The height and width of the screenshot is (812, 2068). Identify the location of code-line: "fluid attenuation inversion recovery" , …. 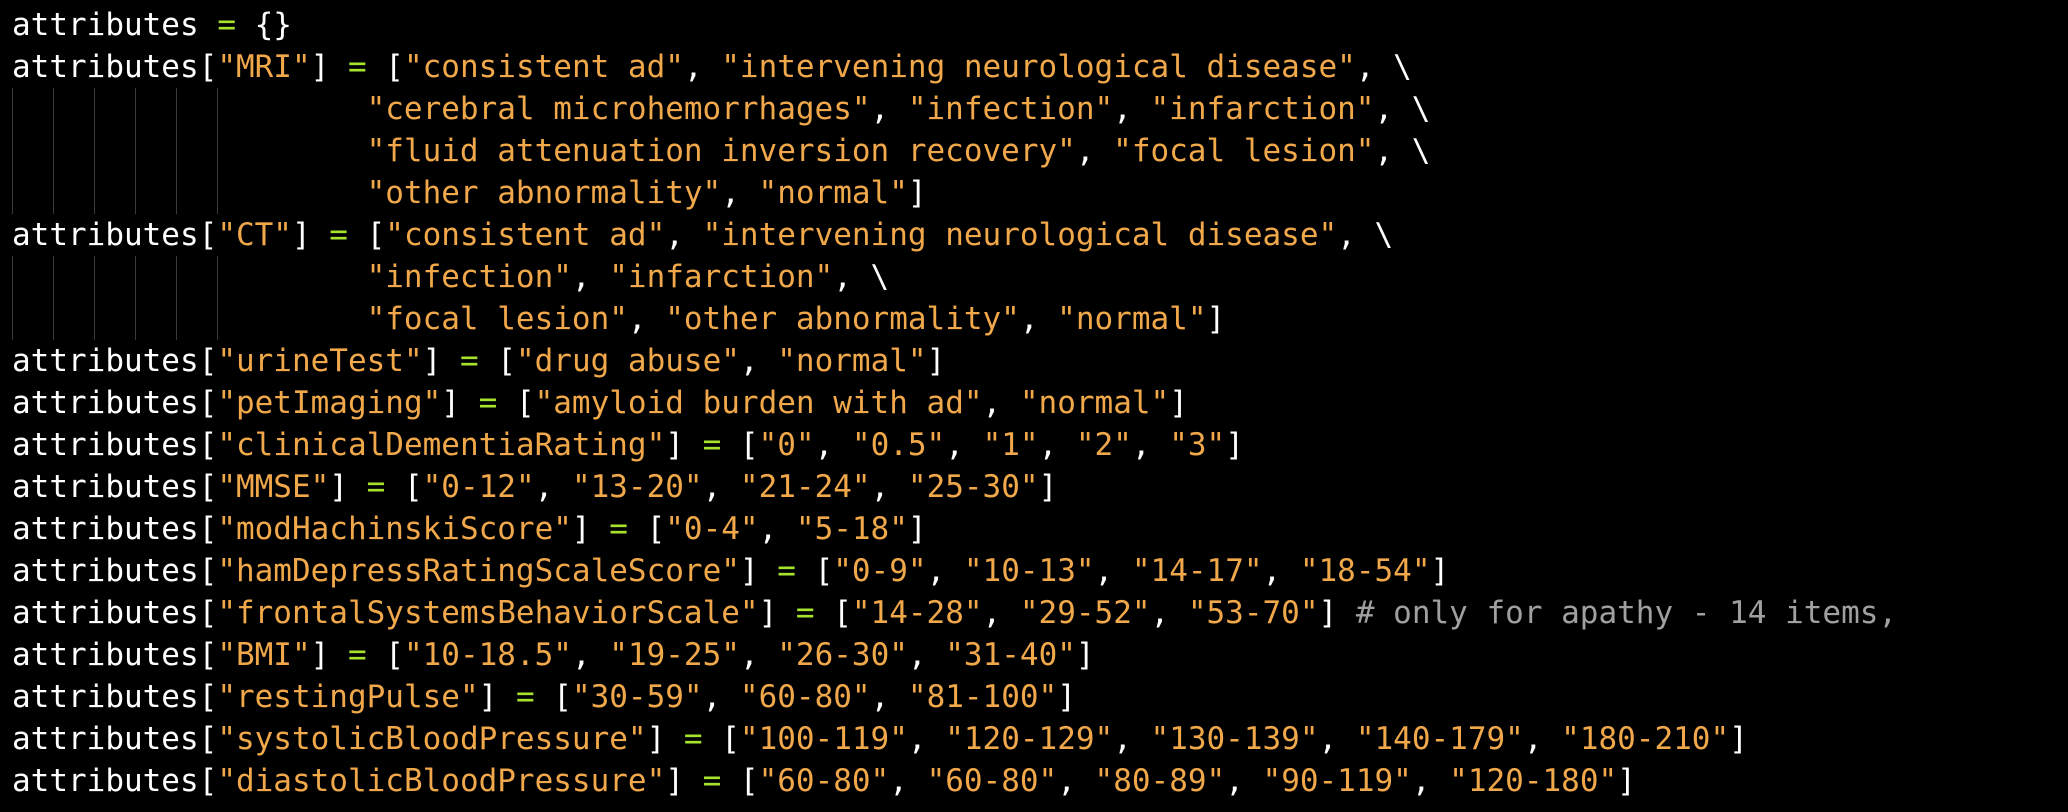
(1040, 151).